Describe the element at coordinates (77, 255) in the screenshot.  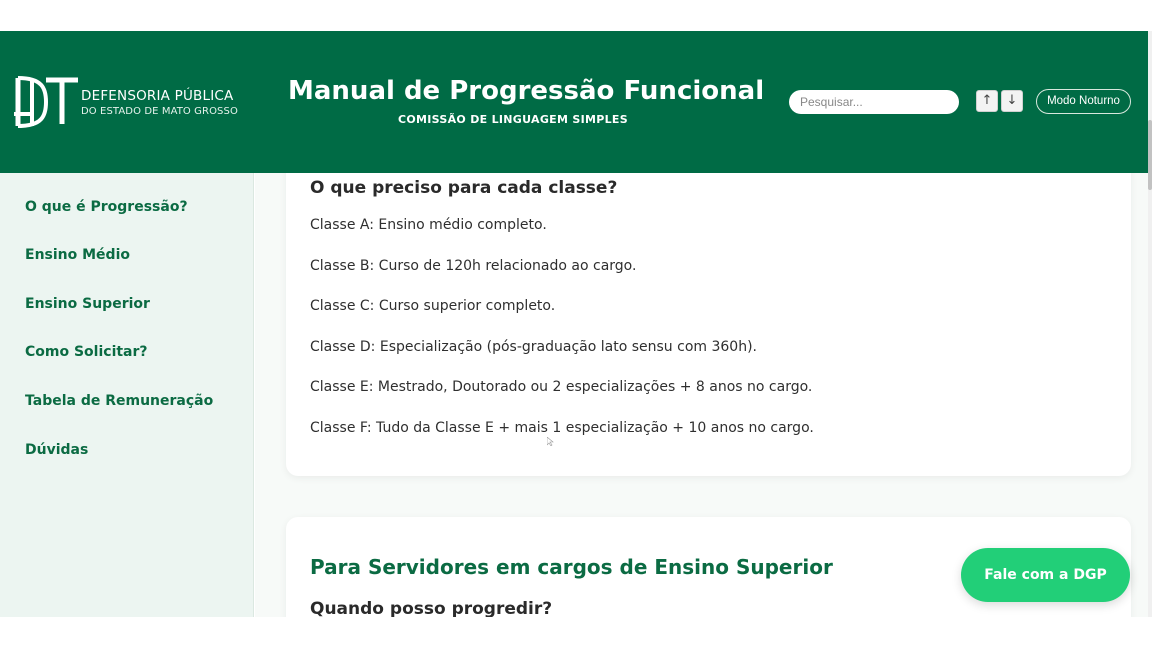
I see `sidebar-item-ensino-medio: Ensino Médio` at that location.